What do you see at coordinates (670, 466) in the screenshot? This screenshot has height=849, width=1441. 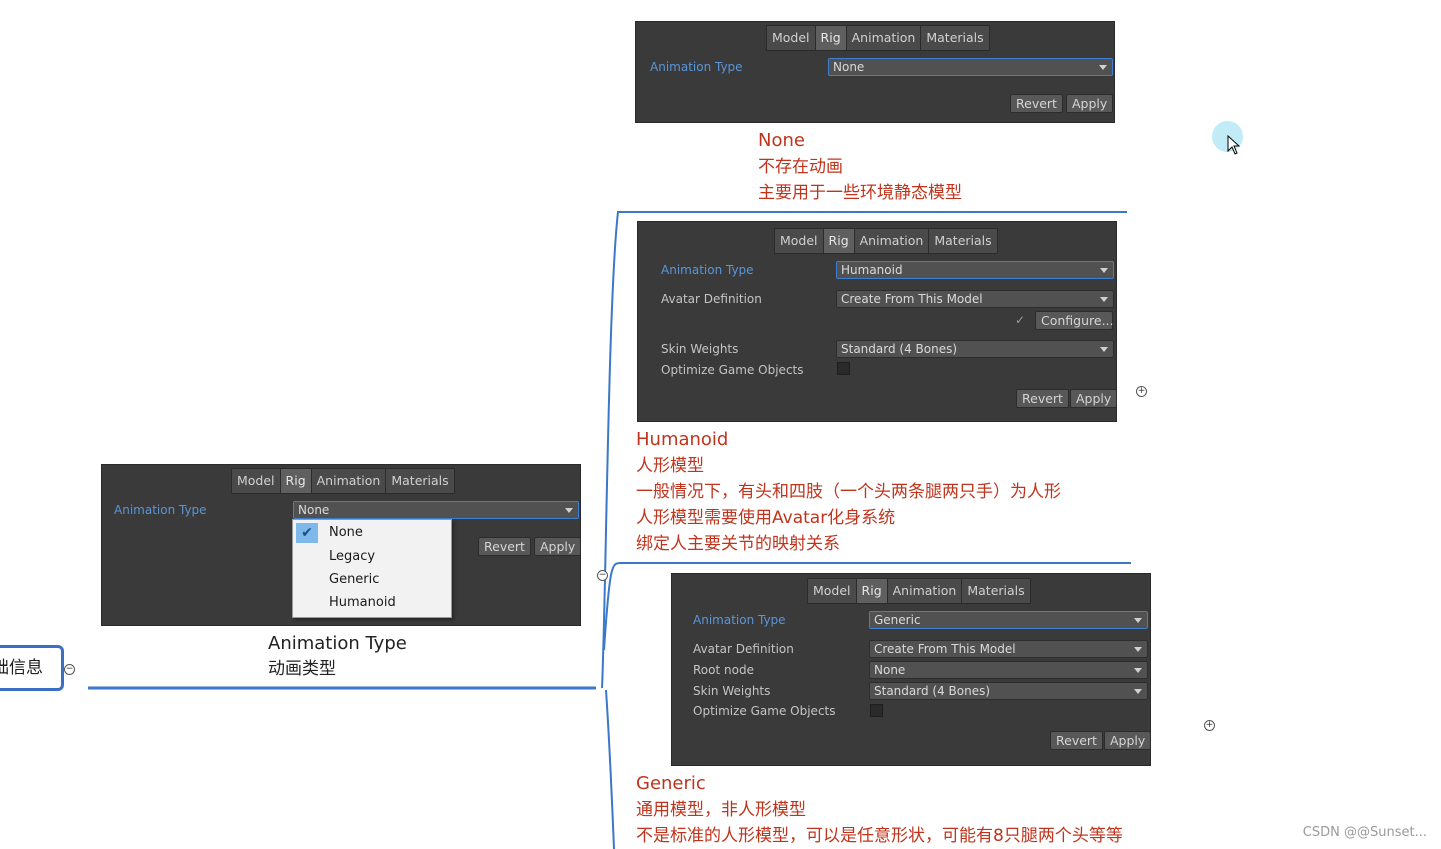 I see `humanoid-note-line: 人形模型` at bounding box center [670, 466].